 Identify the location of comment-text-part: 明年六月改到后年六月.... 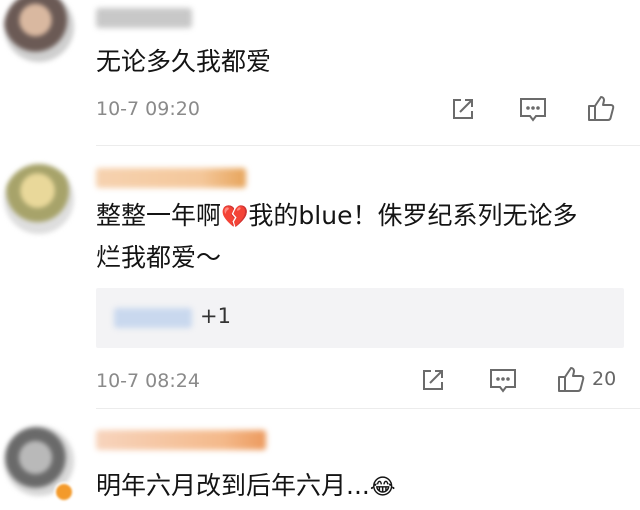
(233, 485).